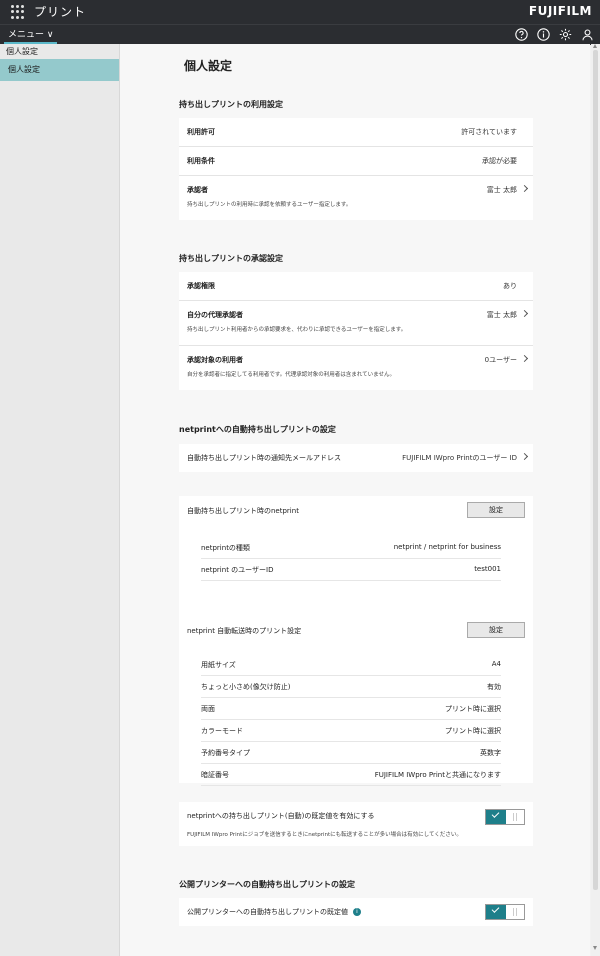 The height and width of the screenshot is (956, 600). I want to click on app-title: プリント, so click(60, 12).